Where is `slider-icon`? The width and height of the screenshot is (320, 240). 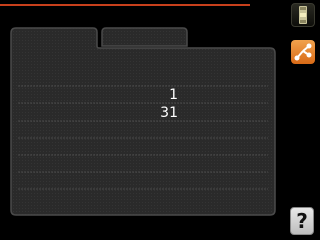
slider-icon is located at coordinates (303, 15).